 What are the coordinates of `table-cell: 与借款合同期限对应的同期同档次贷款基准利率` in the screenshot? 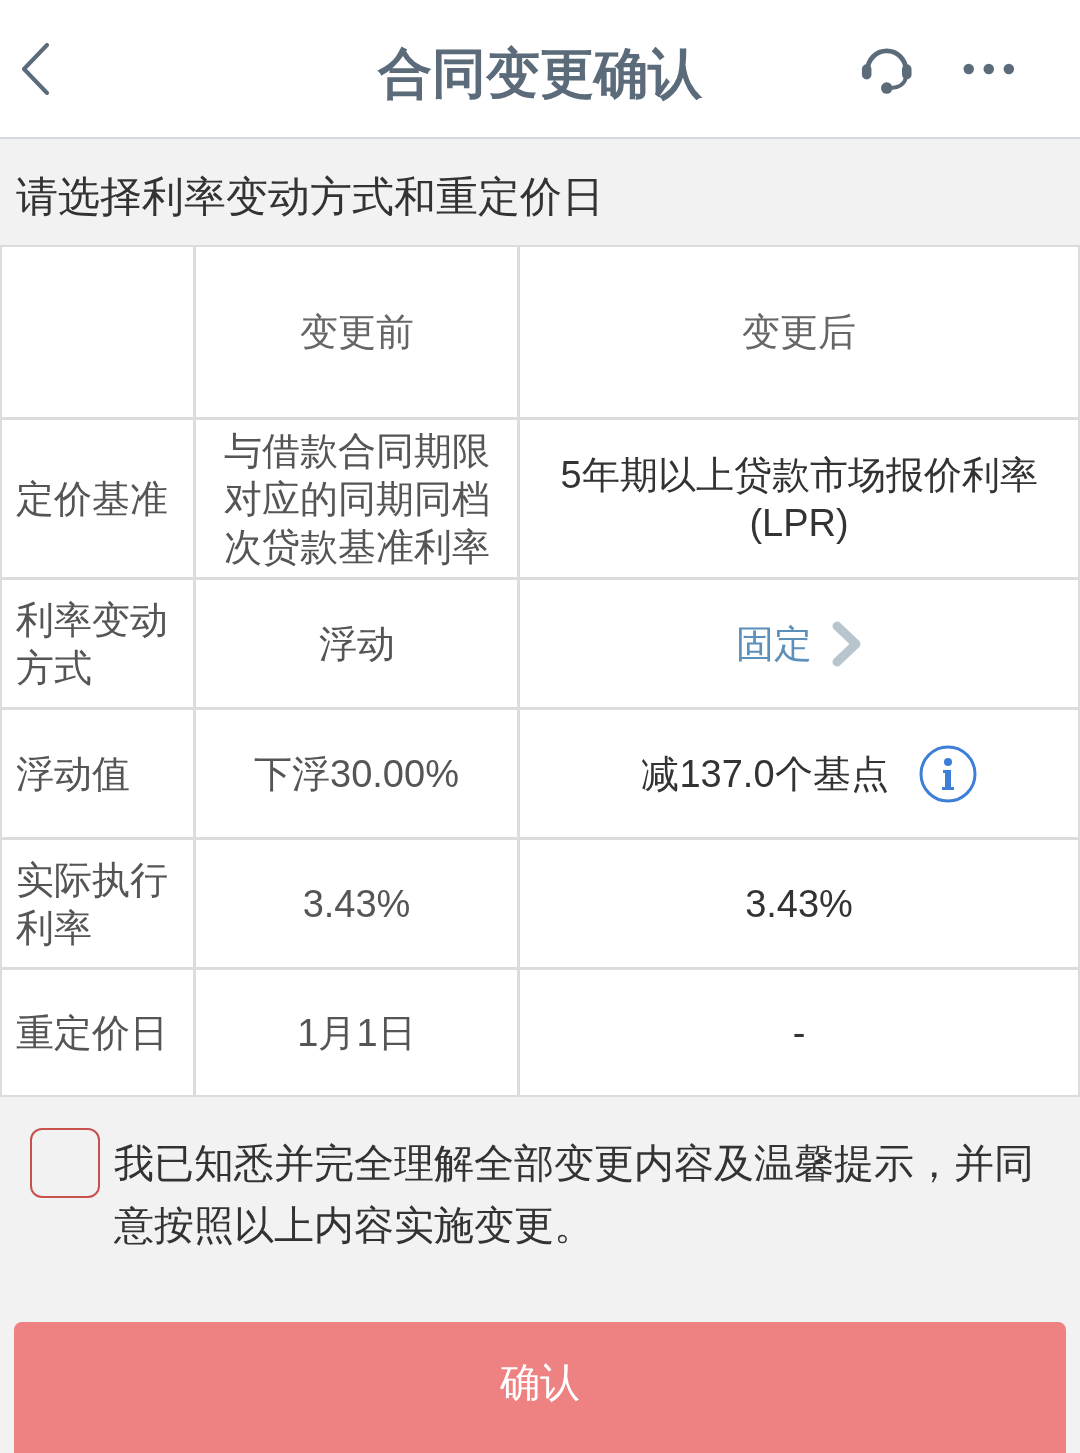 It's located at (356, 498).